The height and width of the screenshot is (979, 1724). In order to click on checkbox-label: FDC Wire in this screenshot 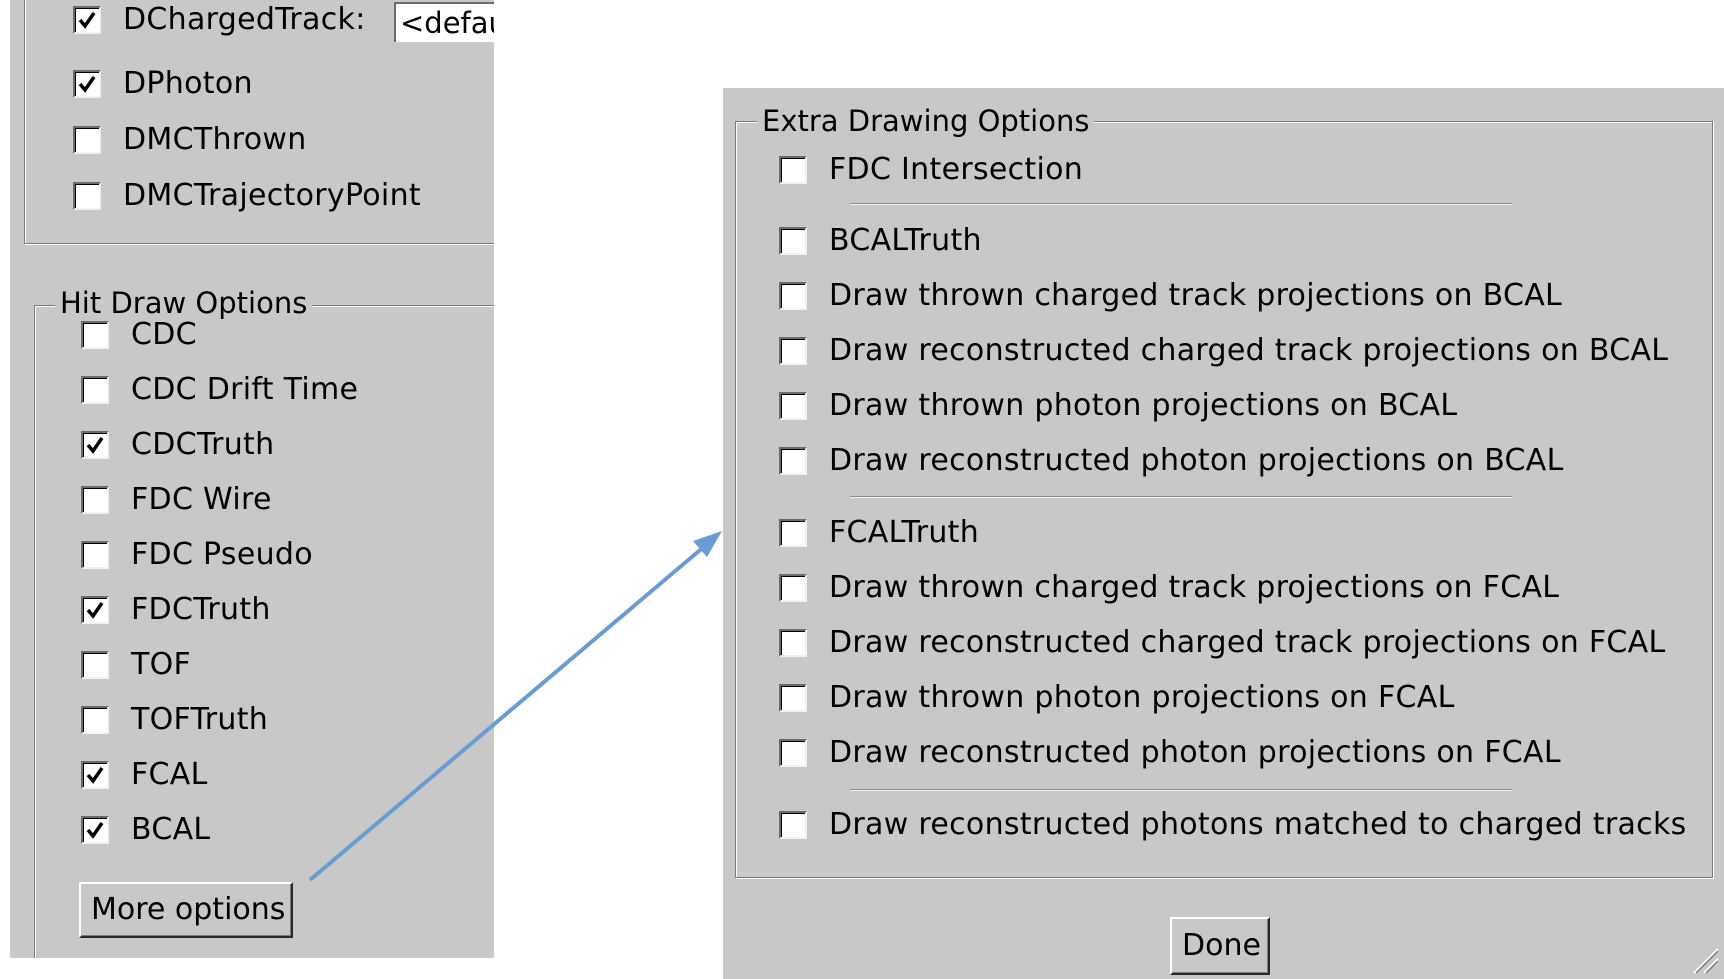, I will do `click(201, 499)`.